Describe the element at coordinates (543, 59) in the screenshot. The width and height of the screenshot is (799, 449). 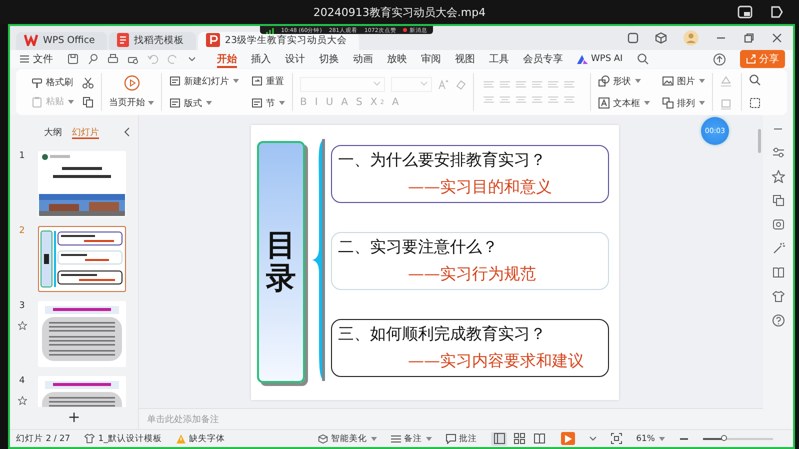
I see `ribbon-tab: 会员专享` at that location.